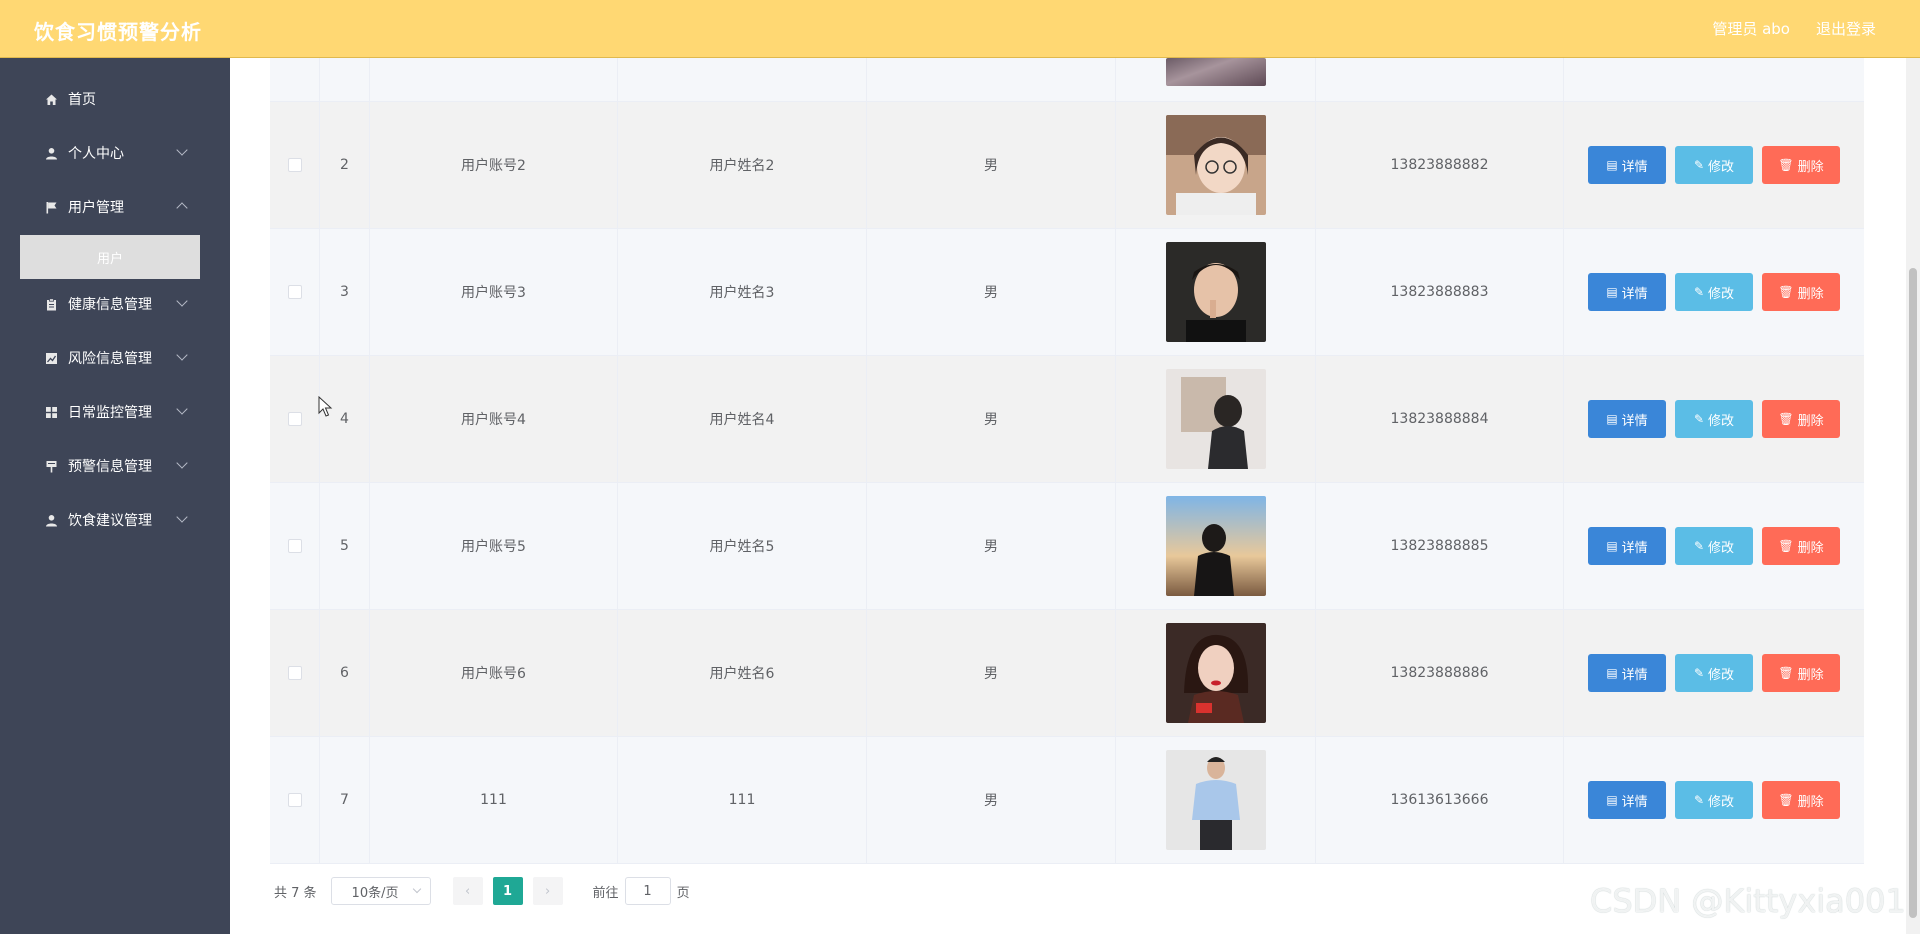 This screenshot has width=1920, height=934. What do you see at coordinates (547, 891) in the screenshot?
I see `next-page-button: ›` at bounding box center [547, 891].